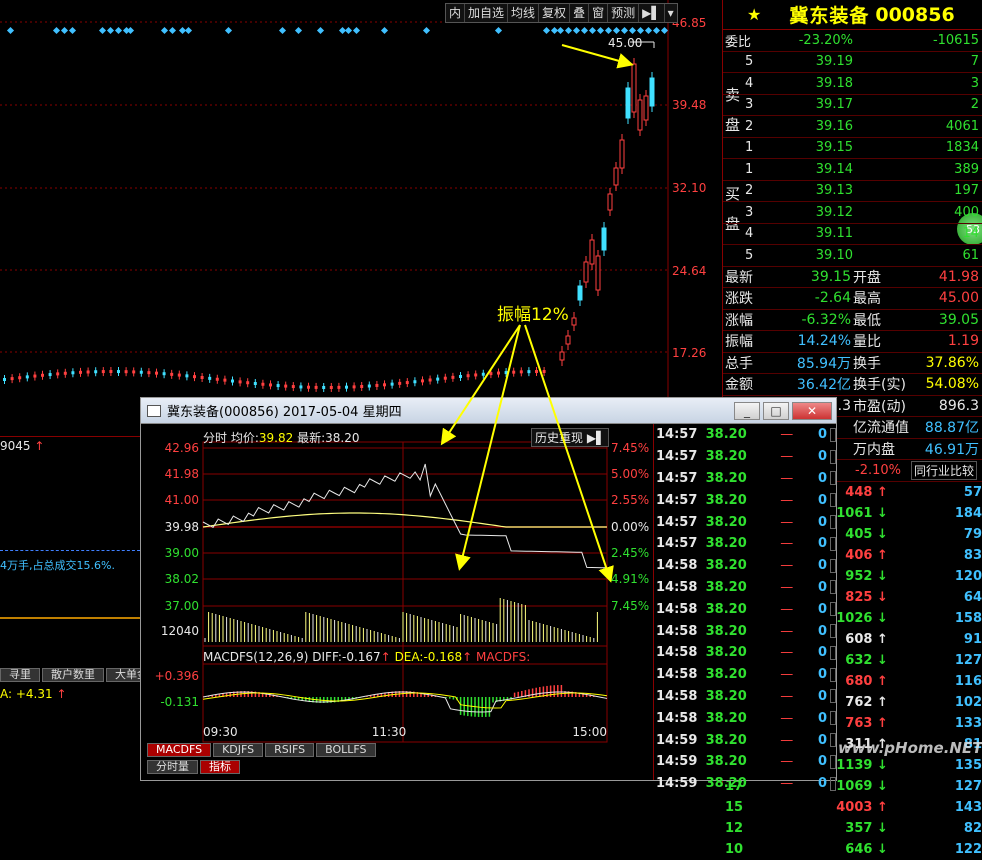  What do you see at coordinates (599, 13) in the screenshot?
I see `toolbar-window-button: 窗` at bounding box center [599, 13].